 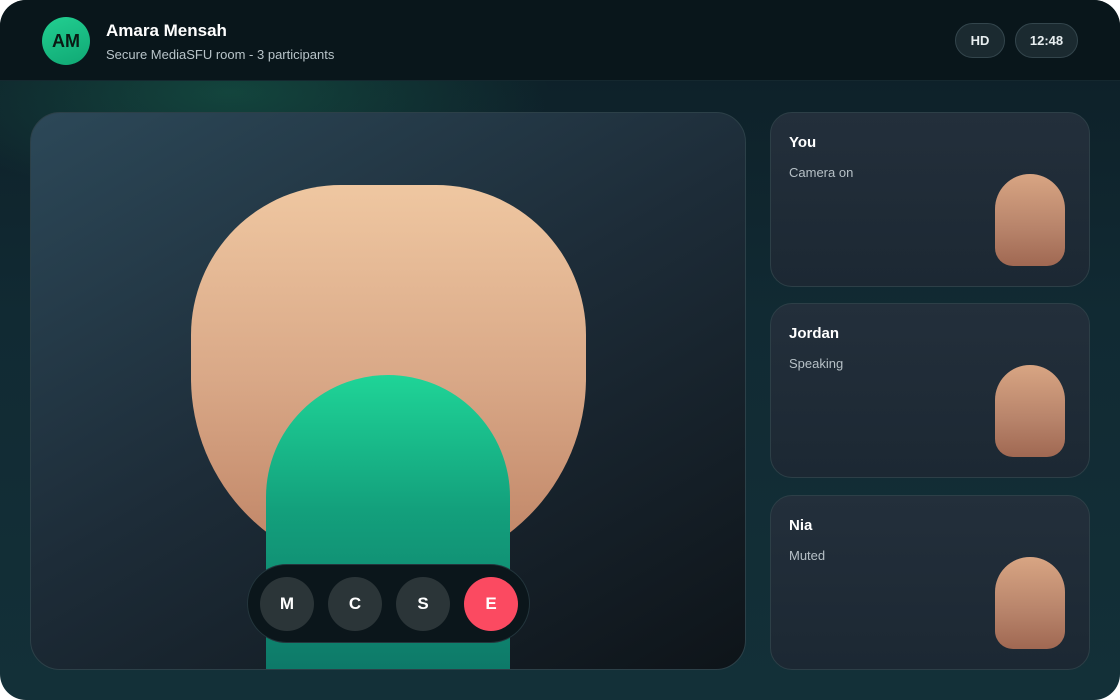 What do you see at coordinates (423, 604) in the screenshot?
I see `screen-share-button: S` at bounding box center [423, 604].